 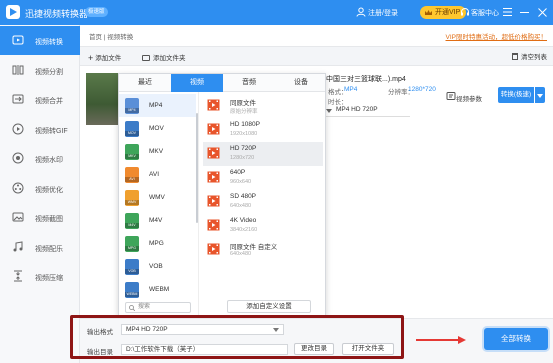 I want to click on format-name: WMV, so click(x=157, y=197).